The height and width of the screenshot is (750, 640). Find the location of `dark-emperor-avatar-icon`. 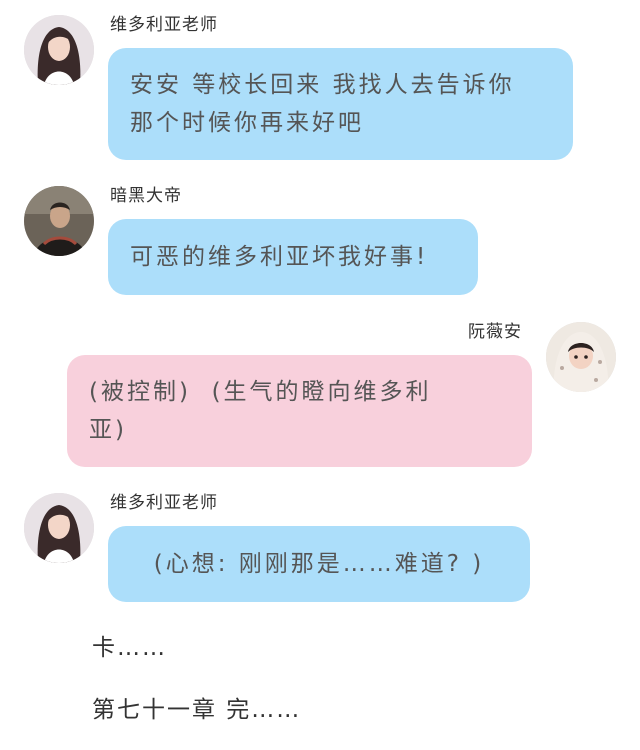

dark-emperor-avatar-icon is located at coordinates (59, 221).